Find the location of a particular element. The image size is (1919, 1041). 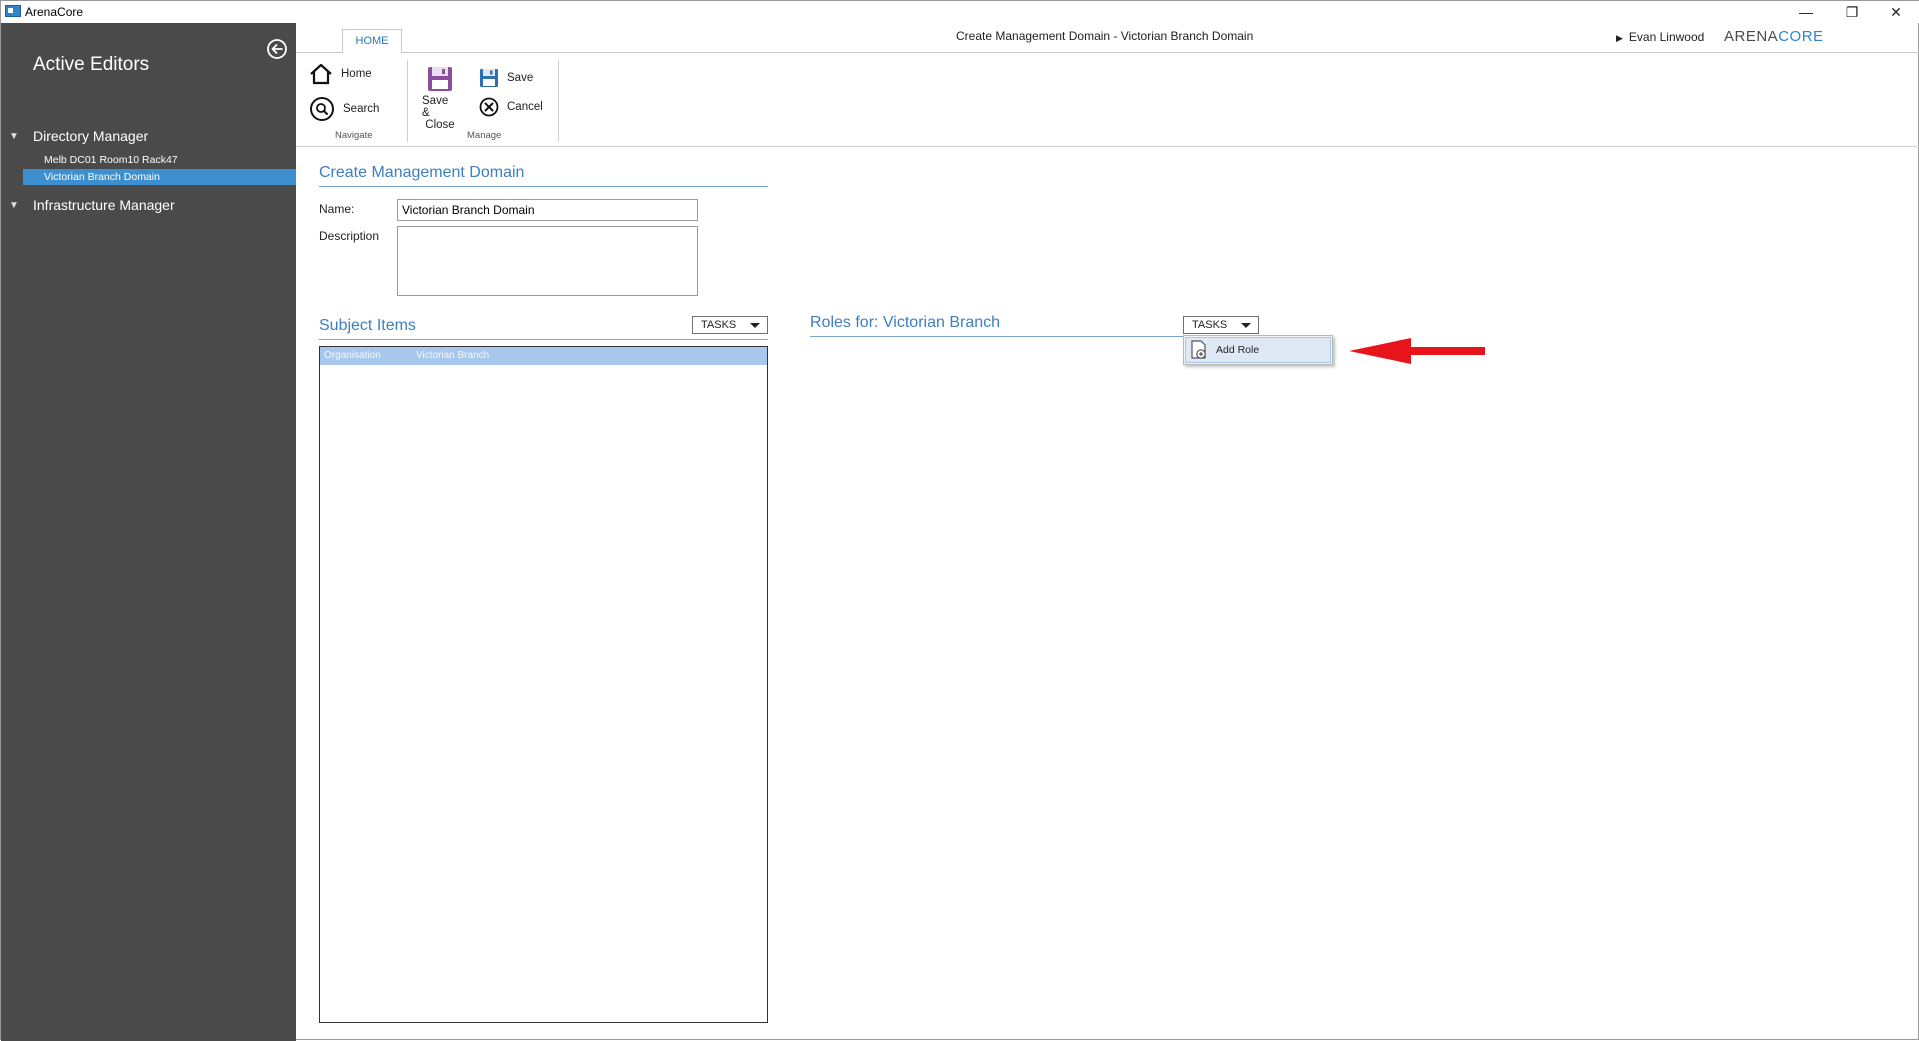

sidebar-group-directory-manager: ▼ Directory Manager is located at coordinates (78, 136).